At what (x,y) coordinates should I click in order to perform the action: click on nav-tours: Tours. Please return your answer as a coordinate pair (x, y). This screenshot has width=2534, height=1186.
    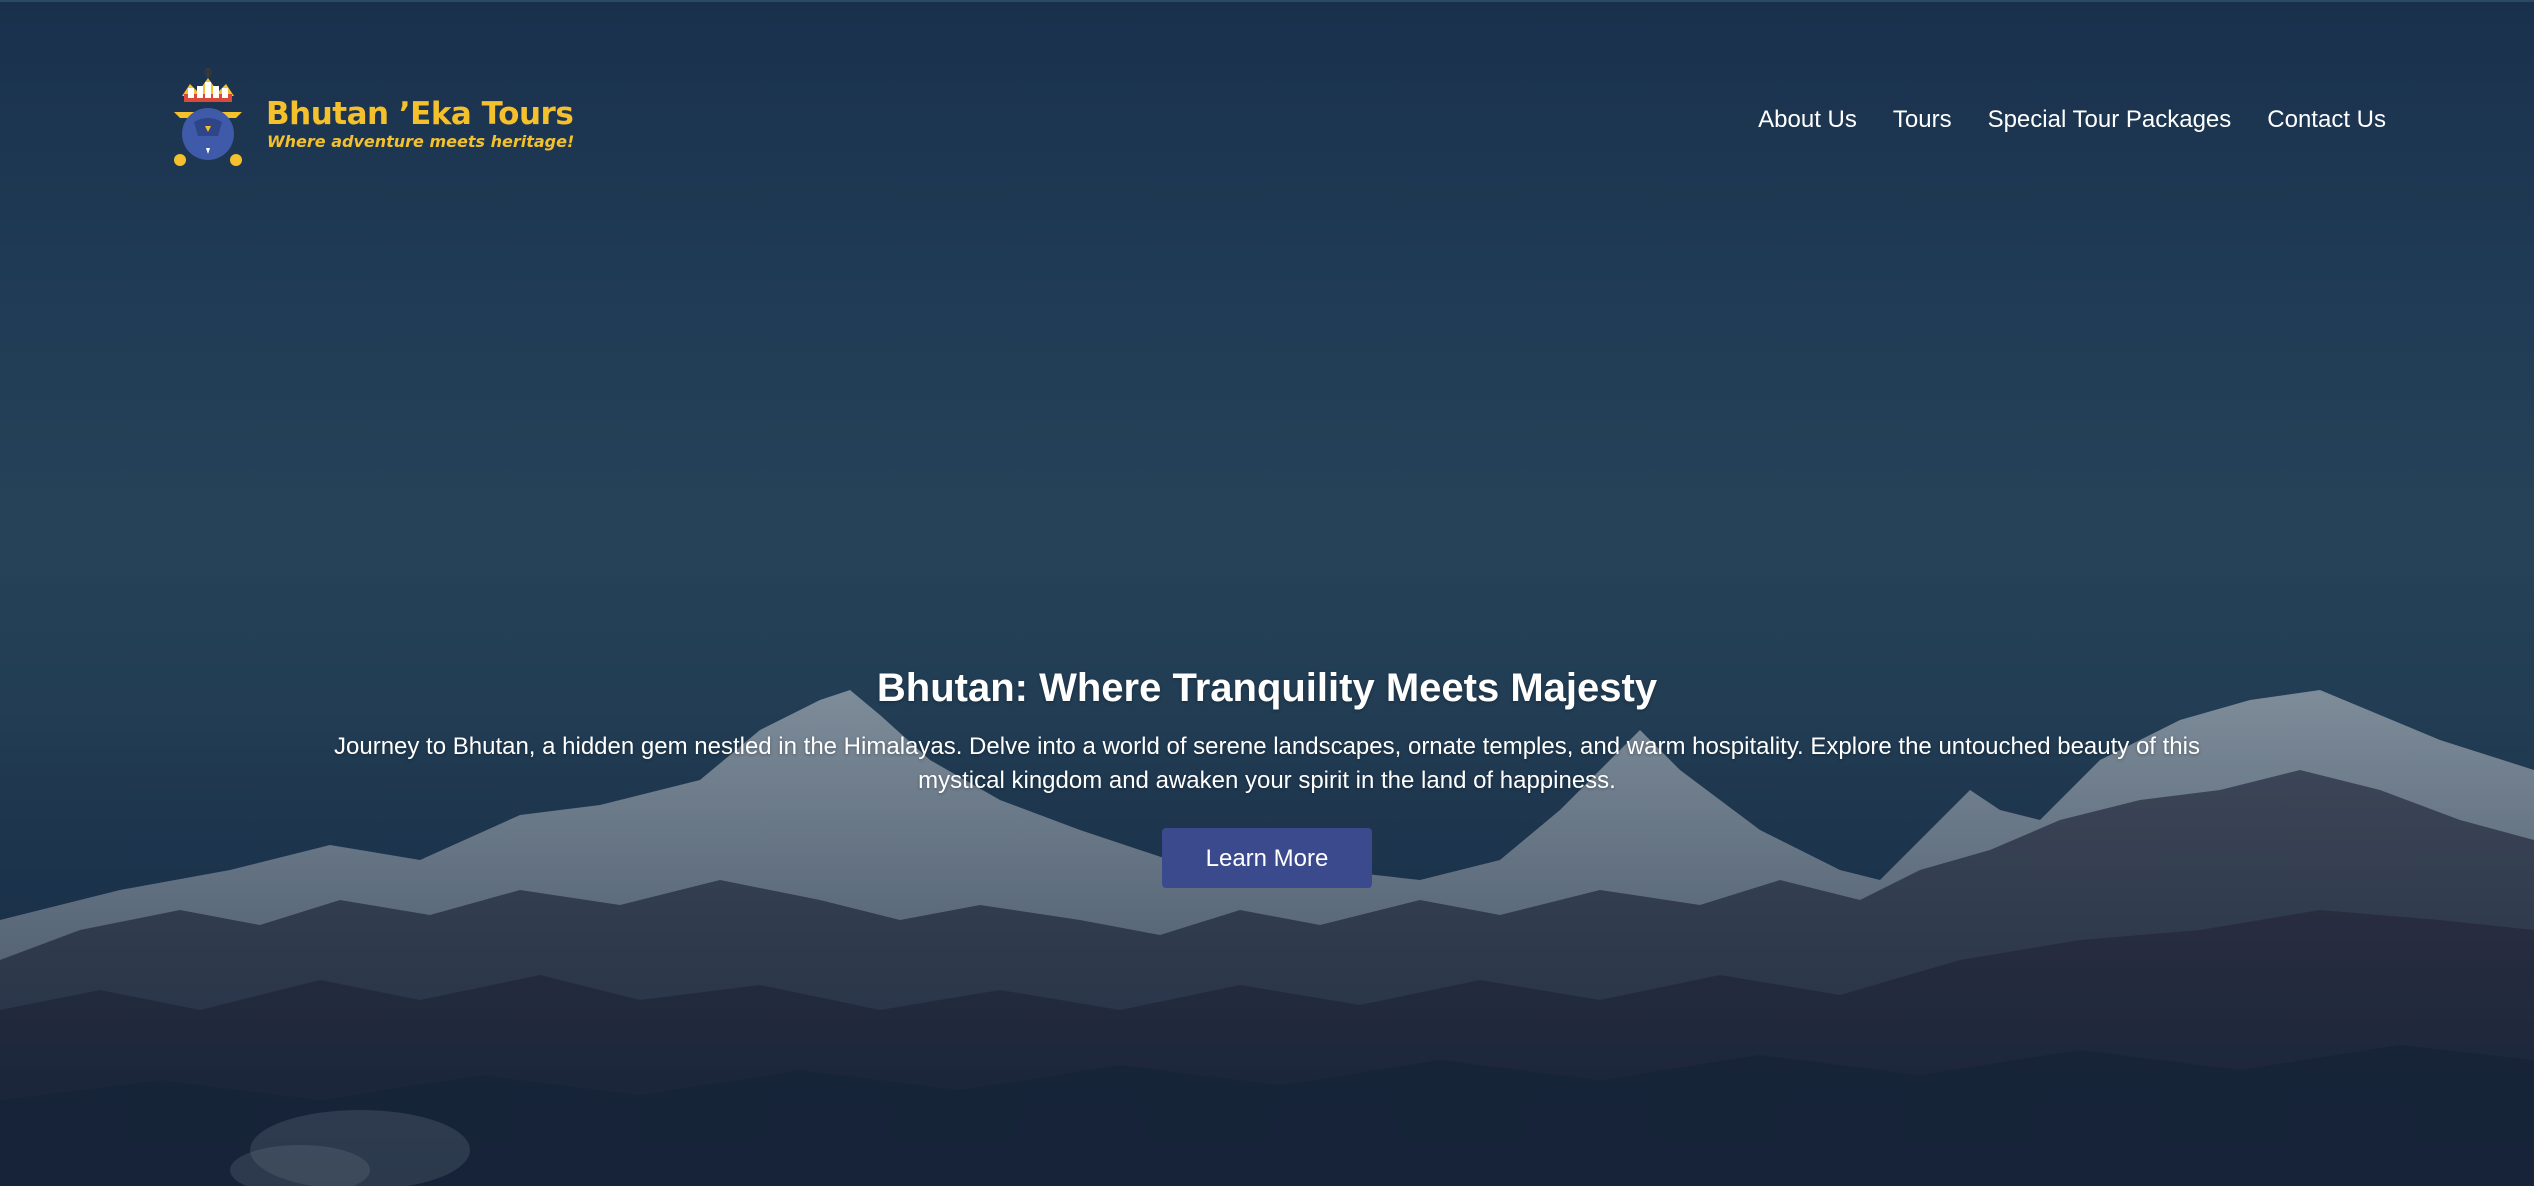
    Looking at the image, I should click on (1922, 120).